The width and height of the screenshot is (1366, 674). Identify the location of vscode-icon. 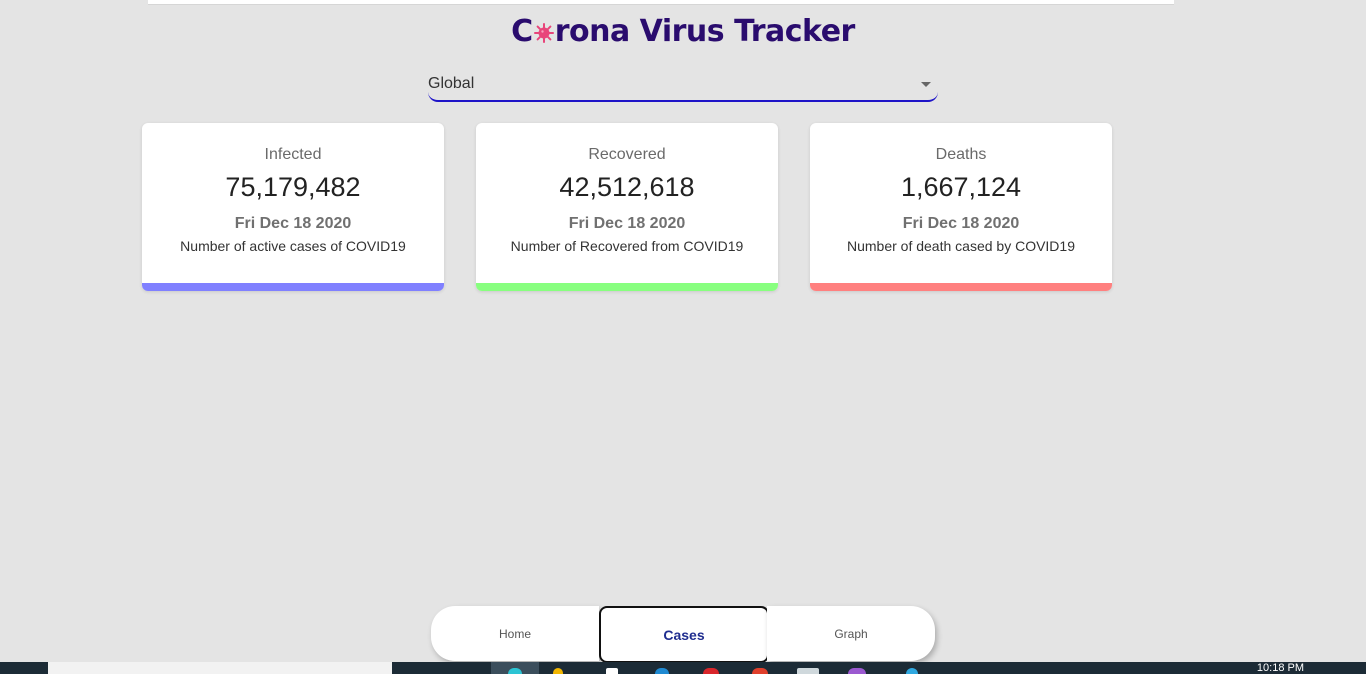
(662, 671).